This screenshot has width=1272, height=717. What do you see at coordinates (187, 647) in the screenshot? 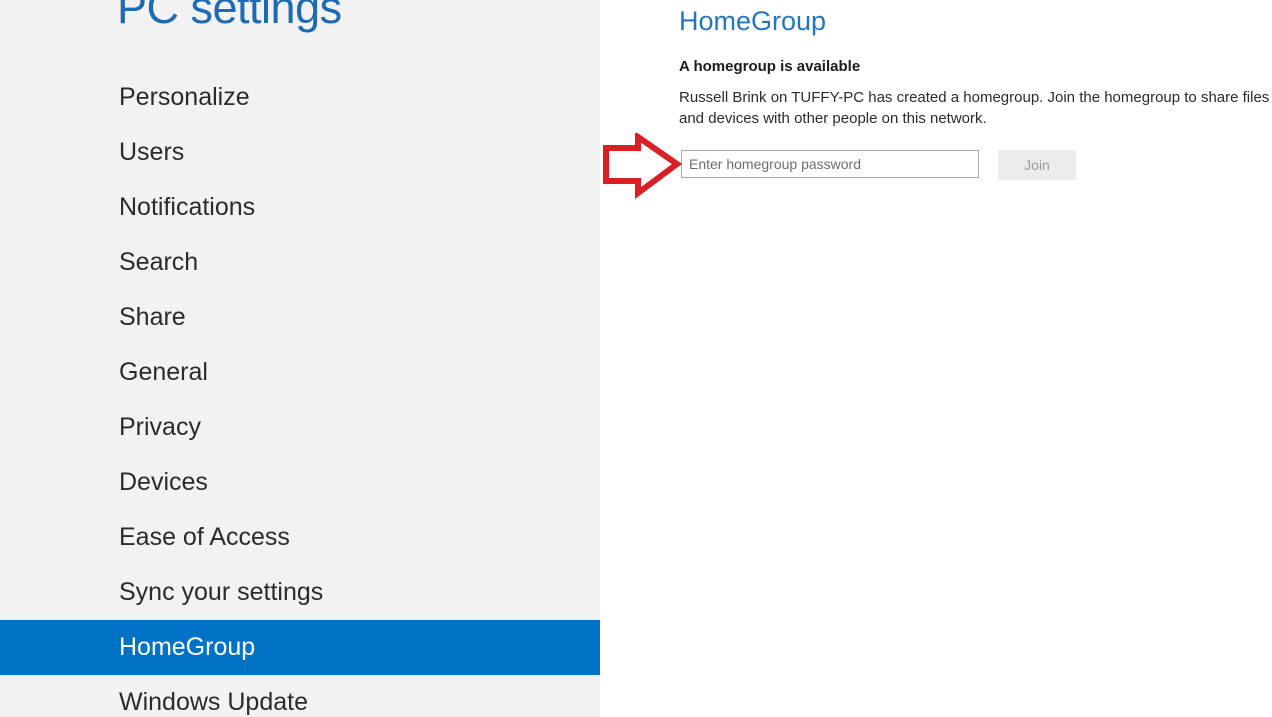
I see `sidebar-item-label: HomeGroup` at bounding box center [187, 647].